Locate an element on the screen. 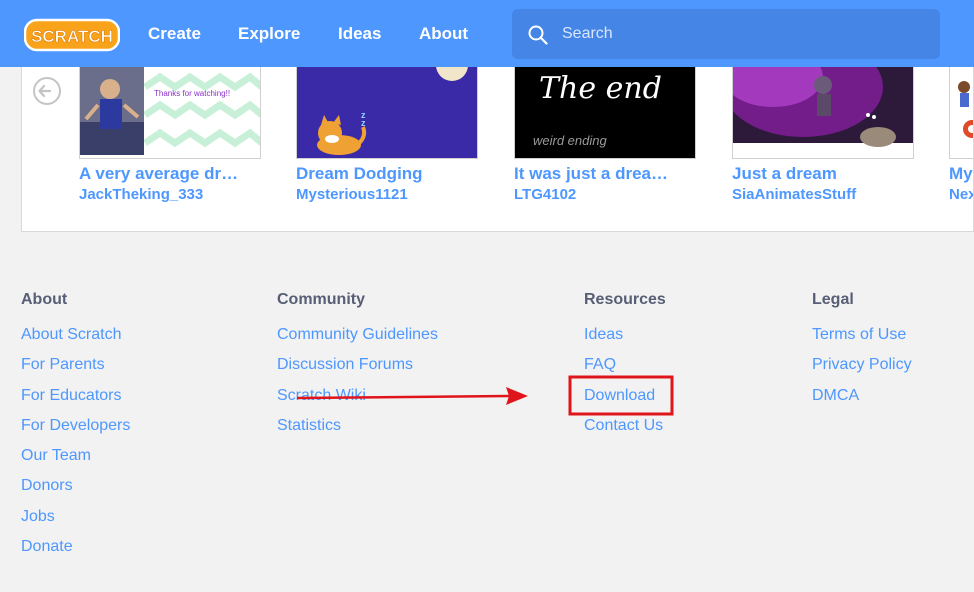 The width and height of the screenshot is (974, 592). project-title: My is located at coordinates (961, 174).